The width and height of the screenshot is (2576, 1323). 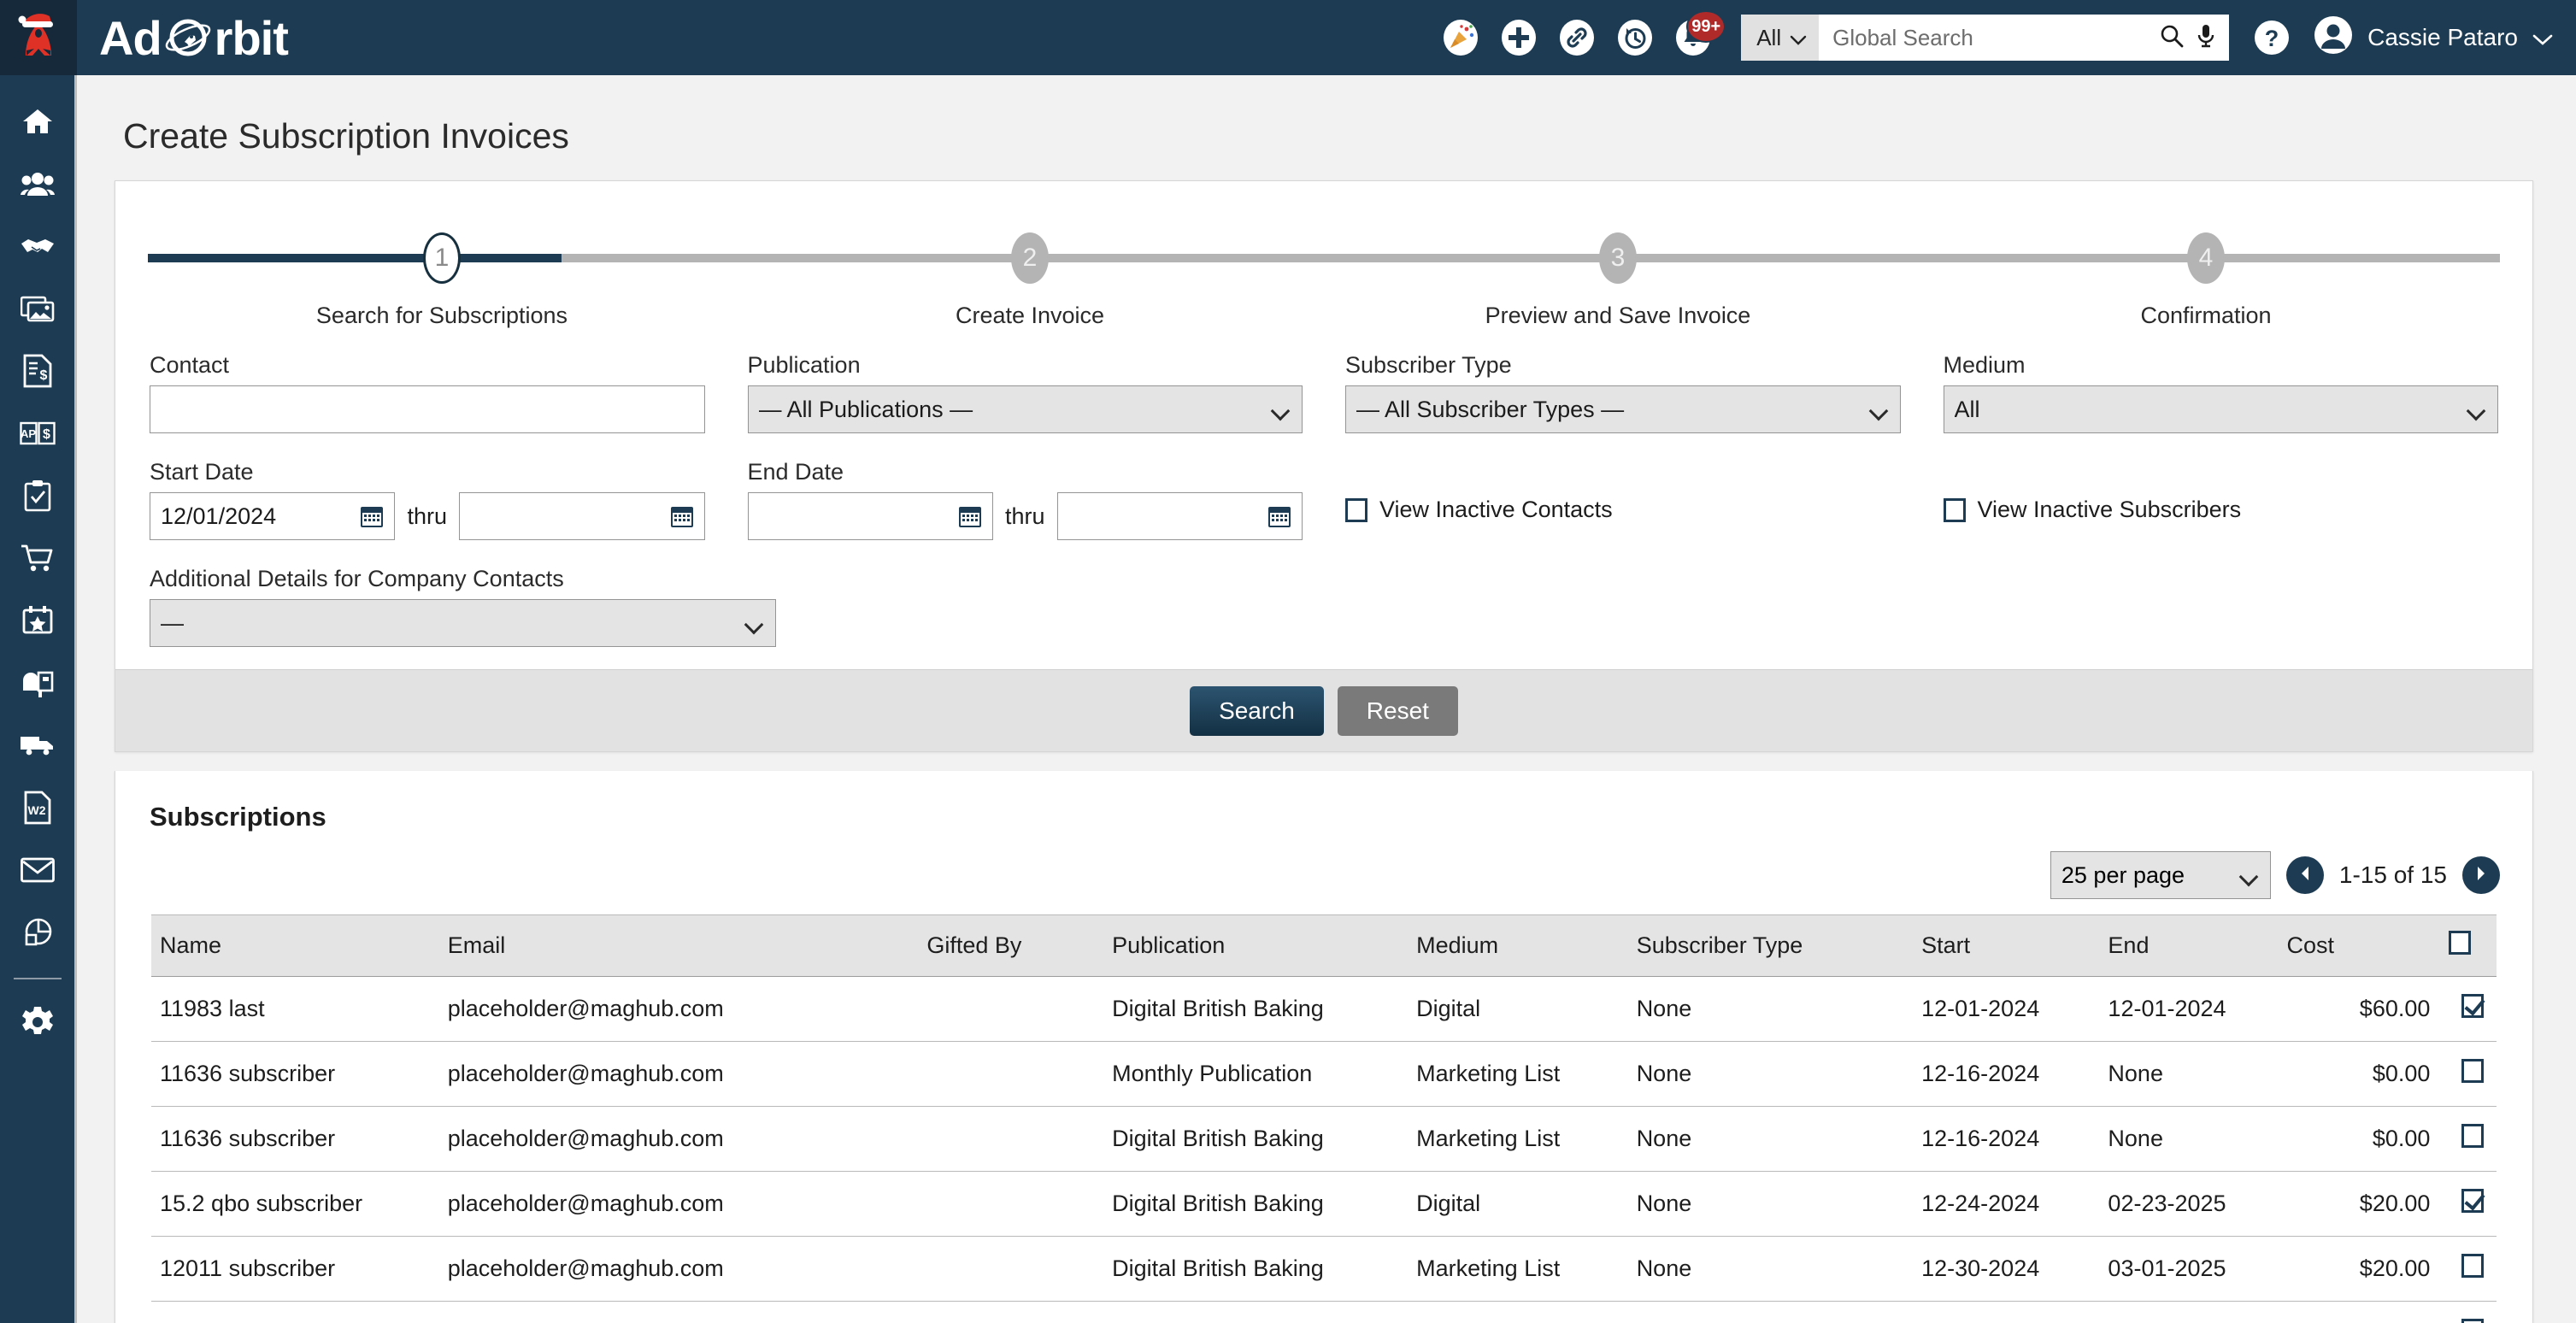 What do you see at coordinates (1954, 509) in the screenshot?
I see `view-inactive-subscribers-checkbox` at bounding box center [1954, 509].